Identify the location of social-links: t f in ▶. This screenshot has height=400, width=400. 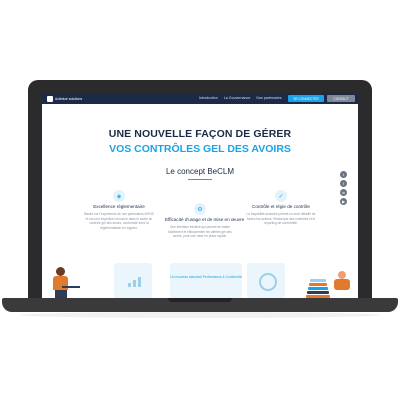
(343, 188).